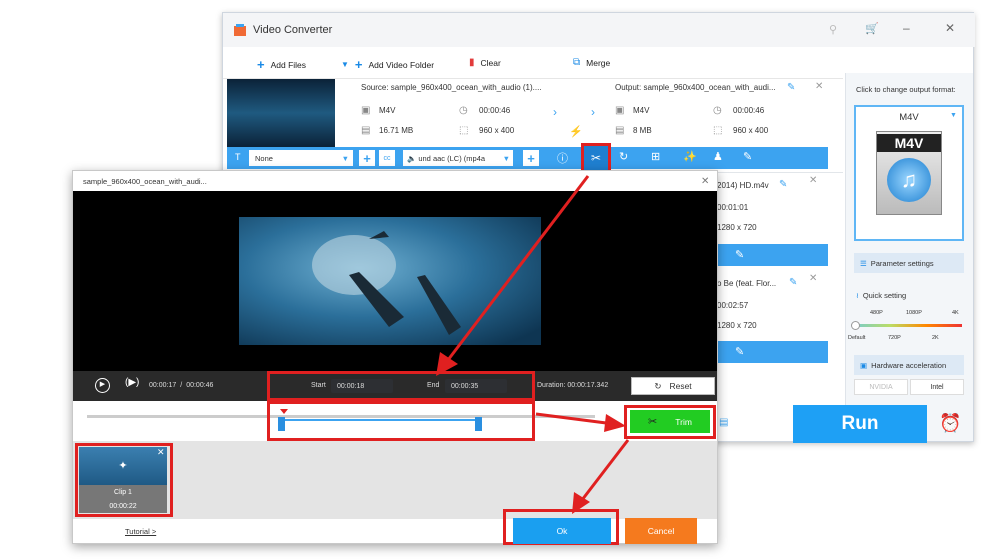 This screenshot has height=560, width=1000. What do you see at coordinates (518, 268) in the screenshot?
I see `arrow-scissors-to-range` at bounding box center [518, 268].